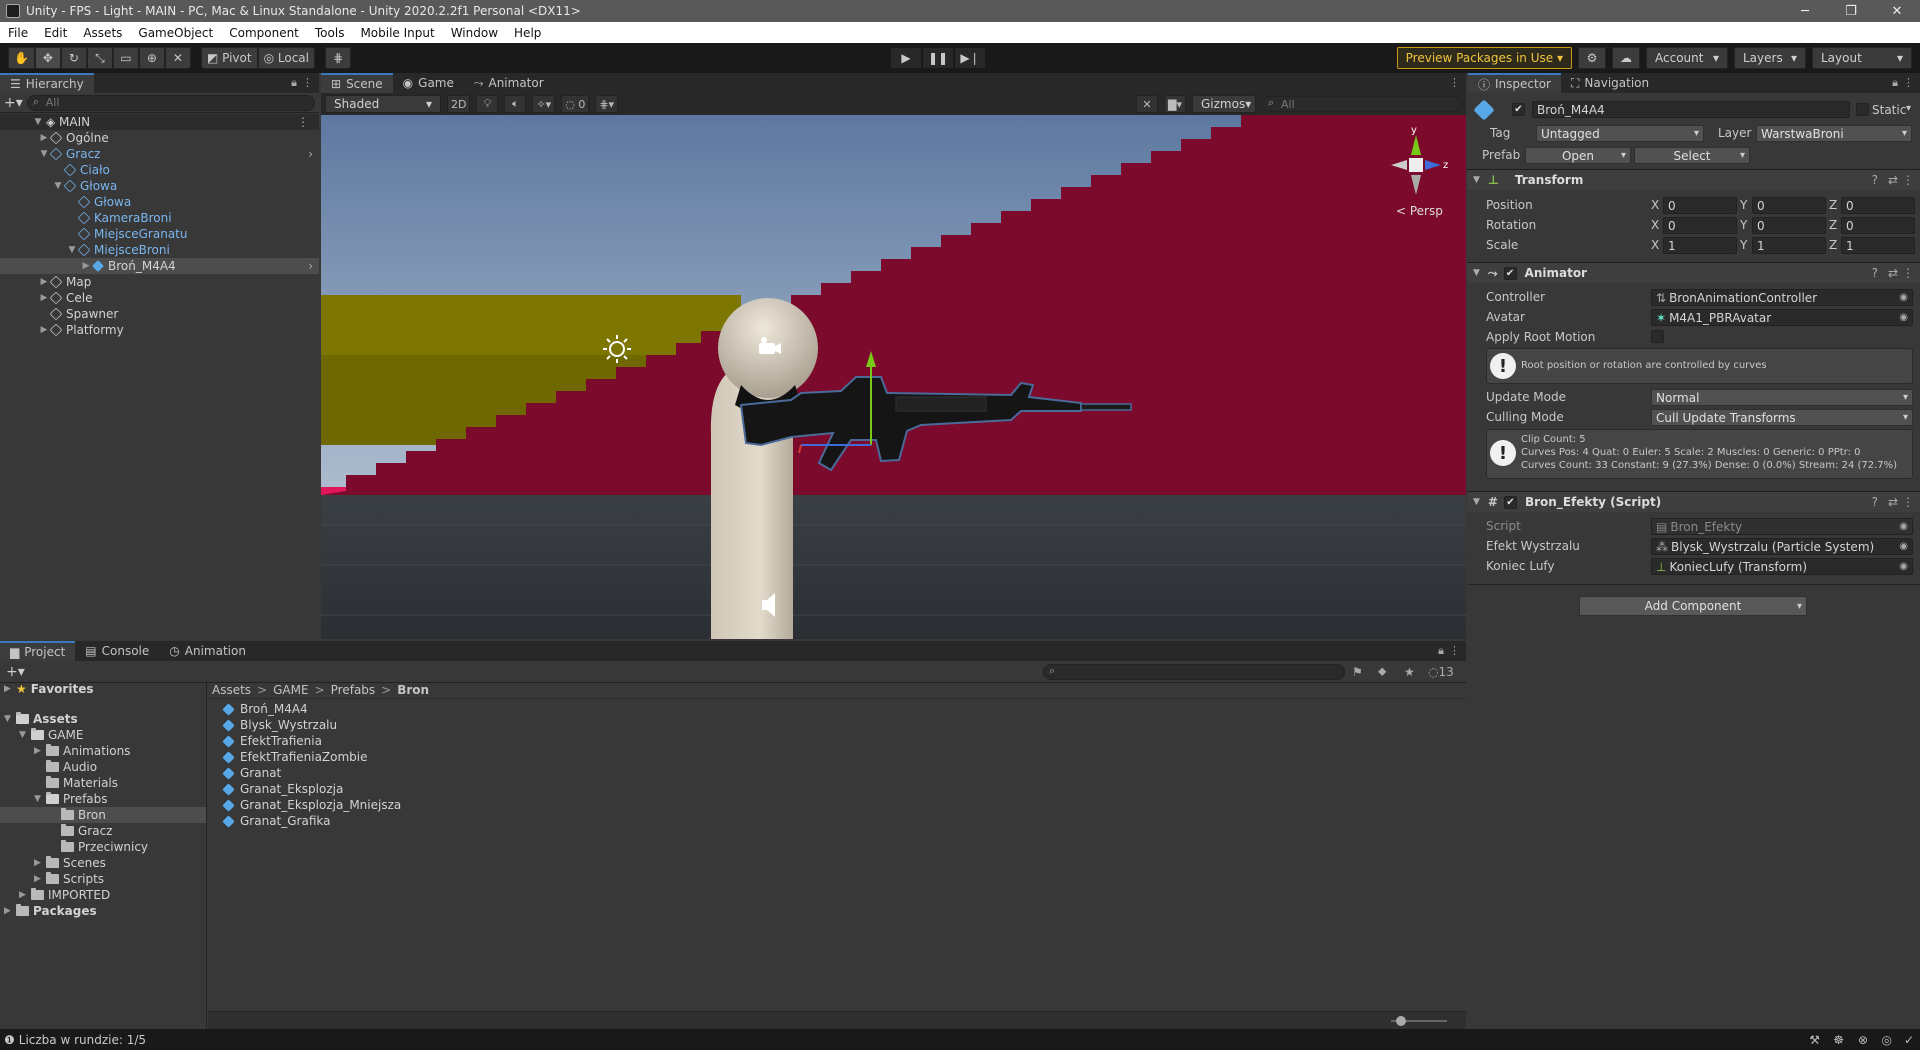  Describe the element at coordinates (515, 104) in the screenshot. I see `audio-toggle-icon: 🔈︎` at that location.